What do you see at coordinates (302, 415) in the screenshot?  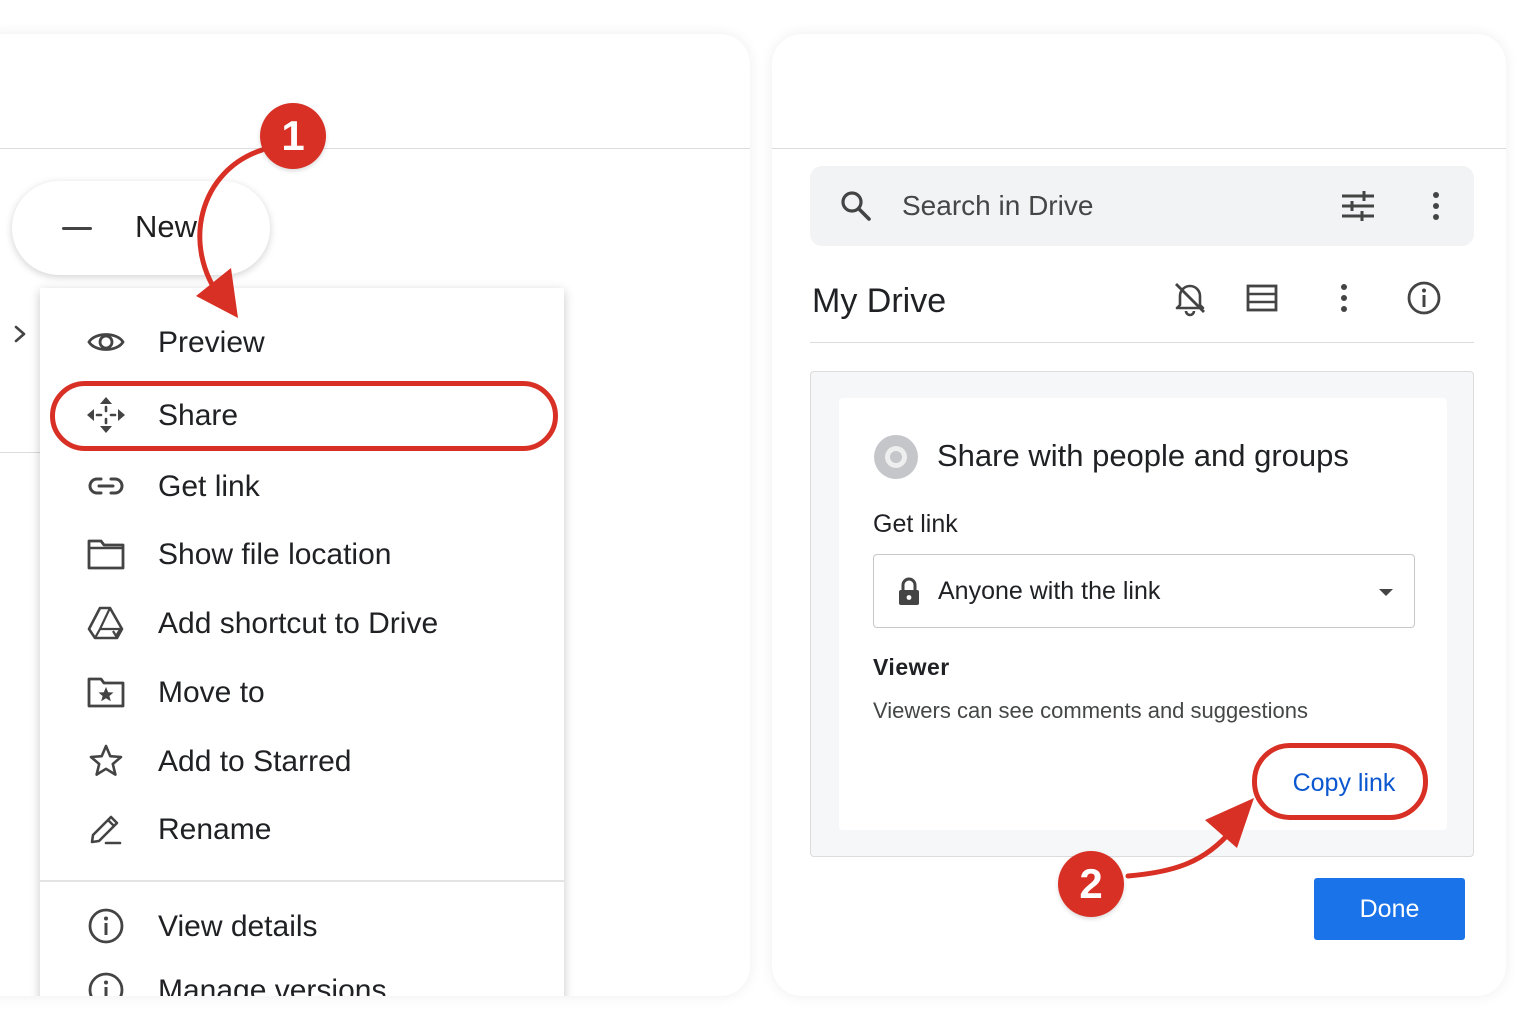 I see `menu-item-share: Share` at bounding box center [302, 415].